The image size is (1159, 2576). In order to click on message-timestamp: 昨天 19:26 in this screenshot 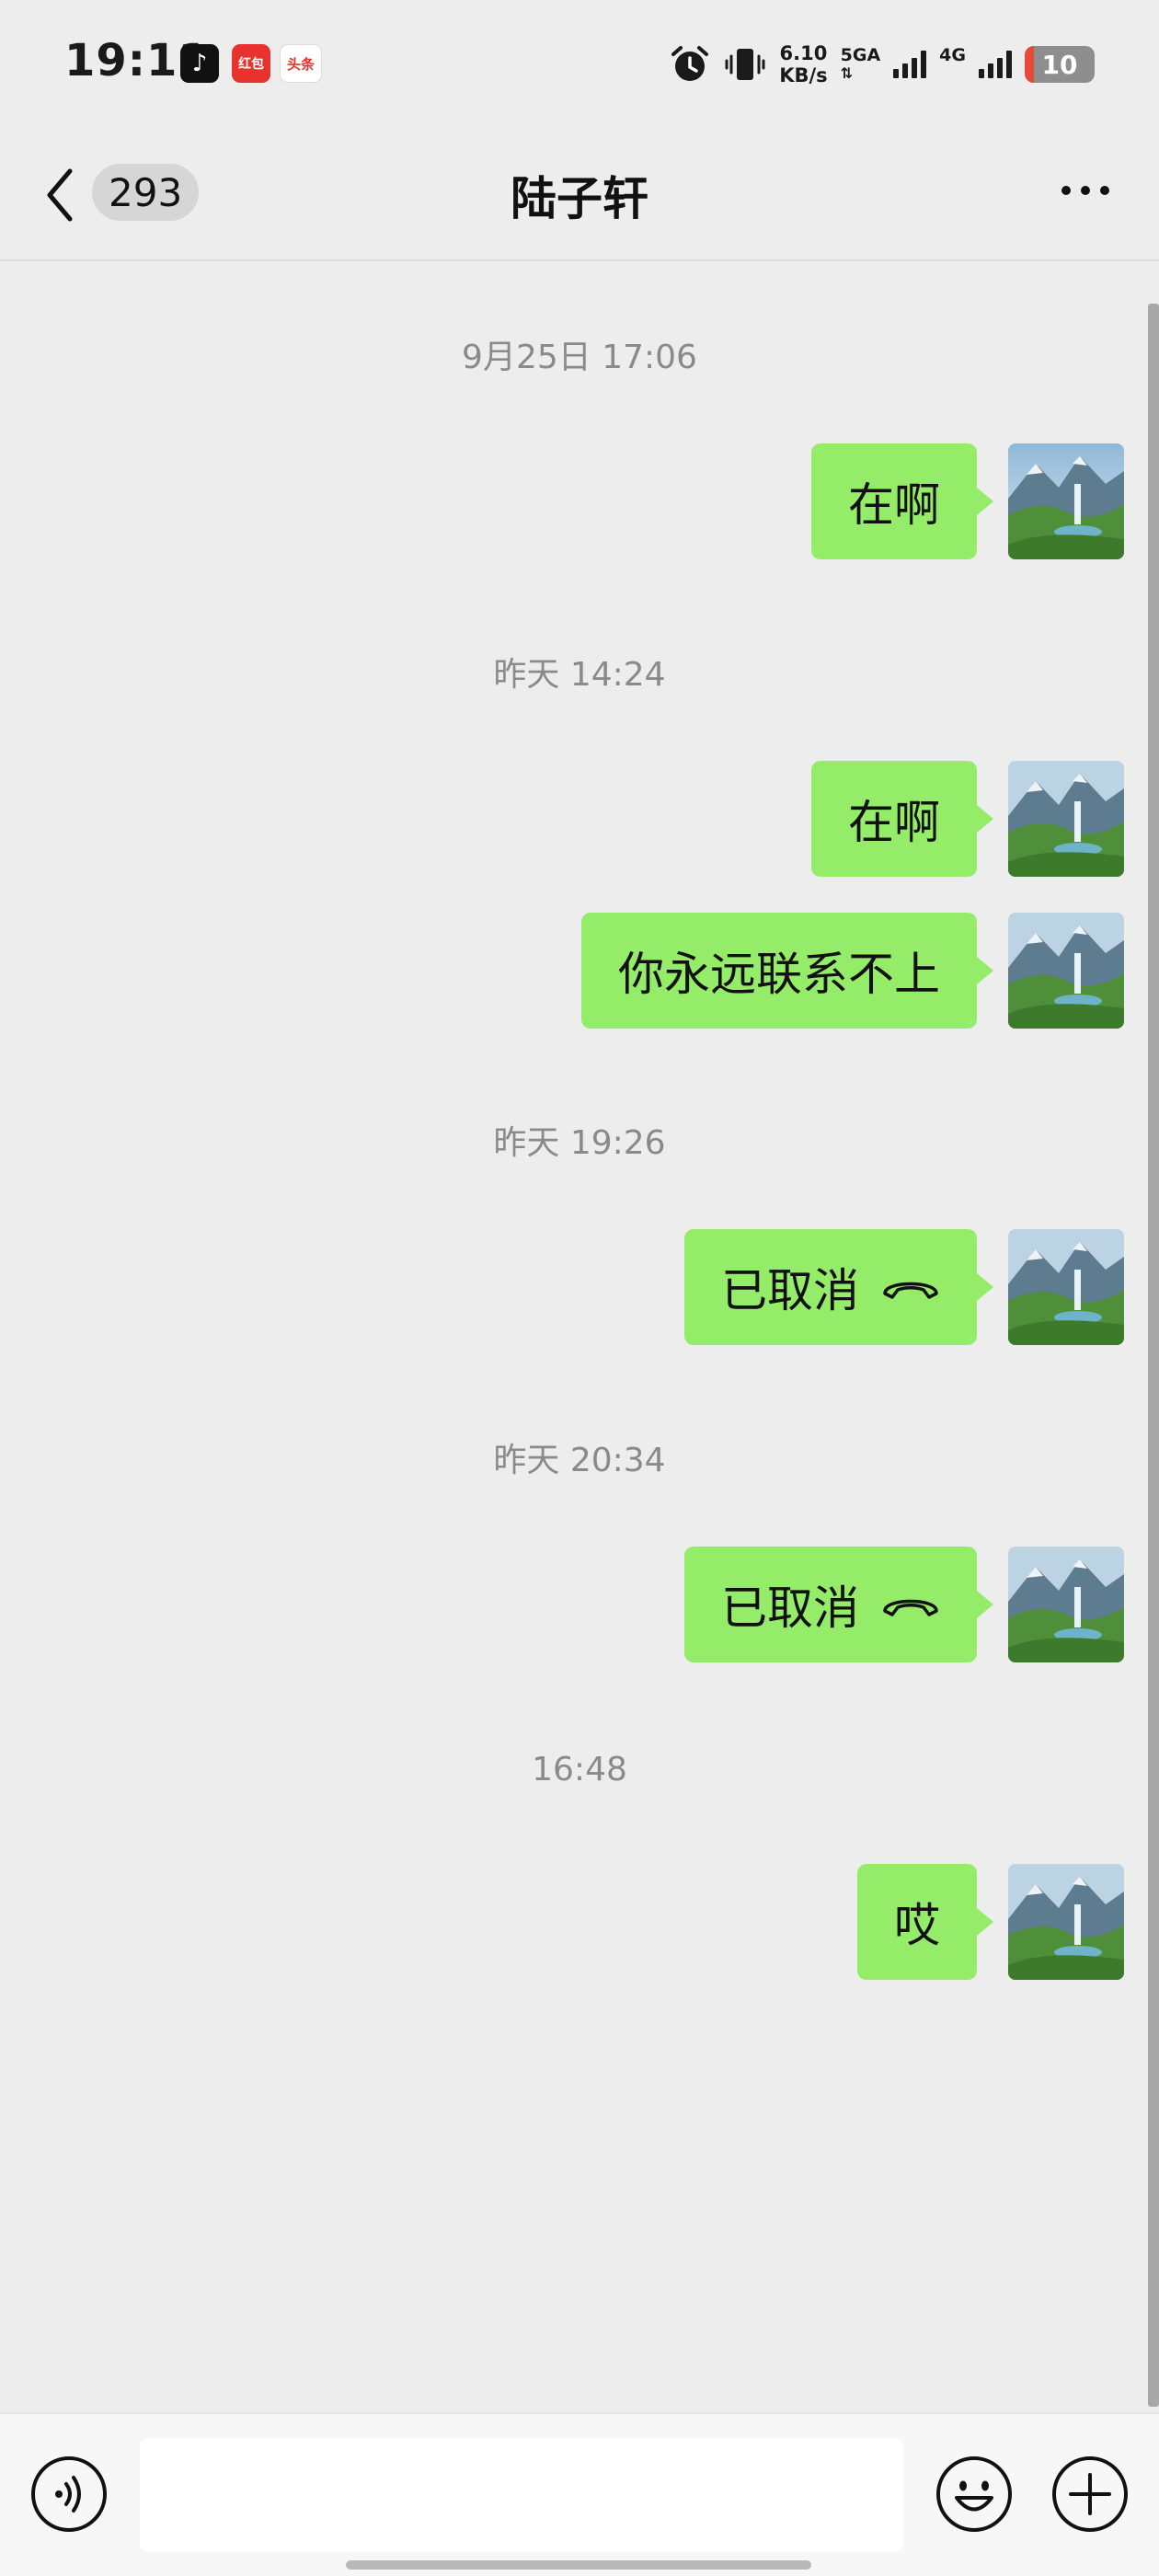, I will do `click(579, 1143)`.